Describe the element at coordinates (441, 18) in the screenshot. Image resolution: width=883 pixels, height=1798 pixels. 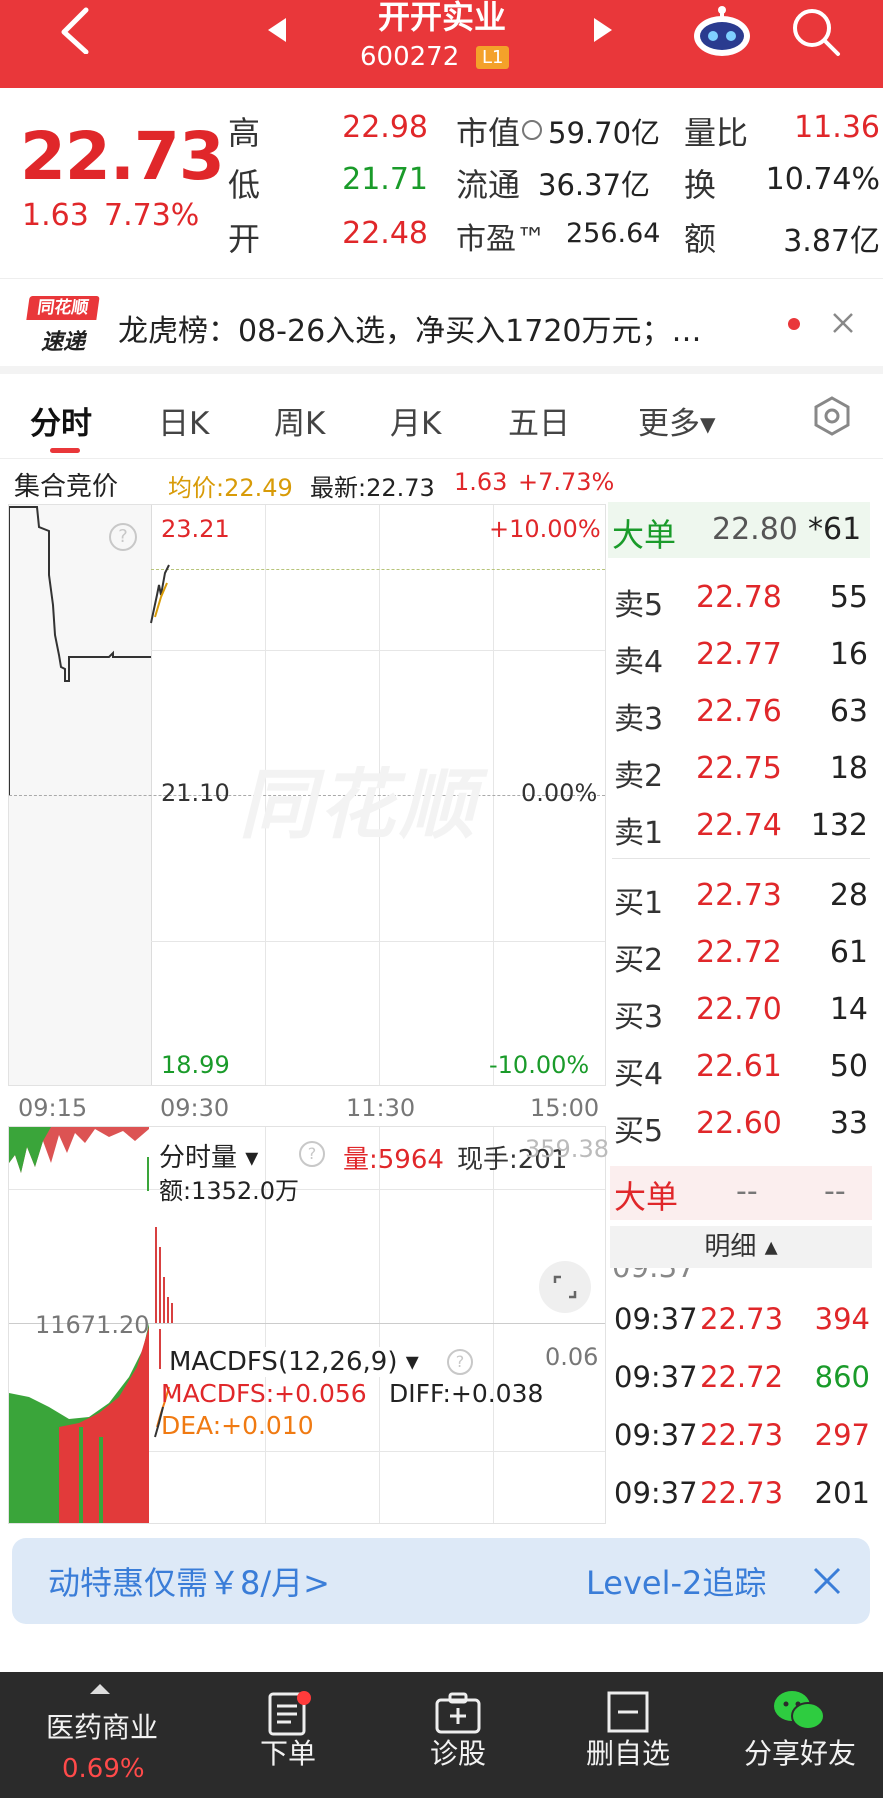
I see `stock-name: 开开实业` at that location.